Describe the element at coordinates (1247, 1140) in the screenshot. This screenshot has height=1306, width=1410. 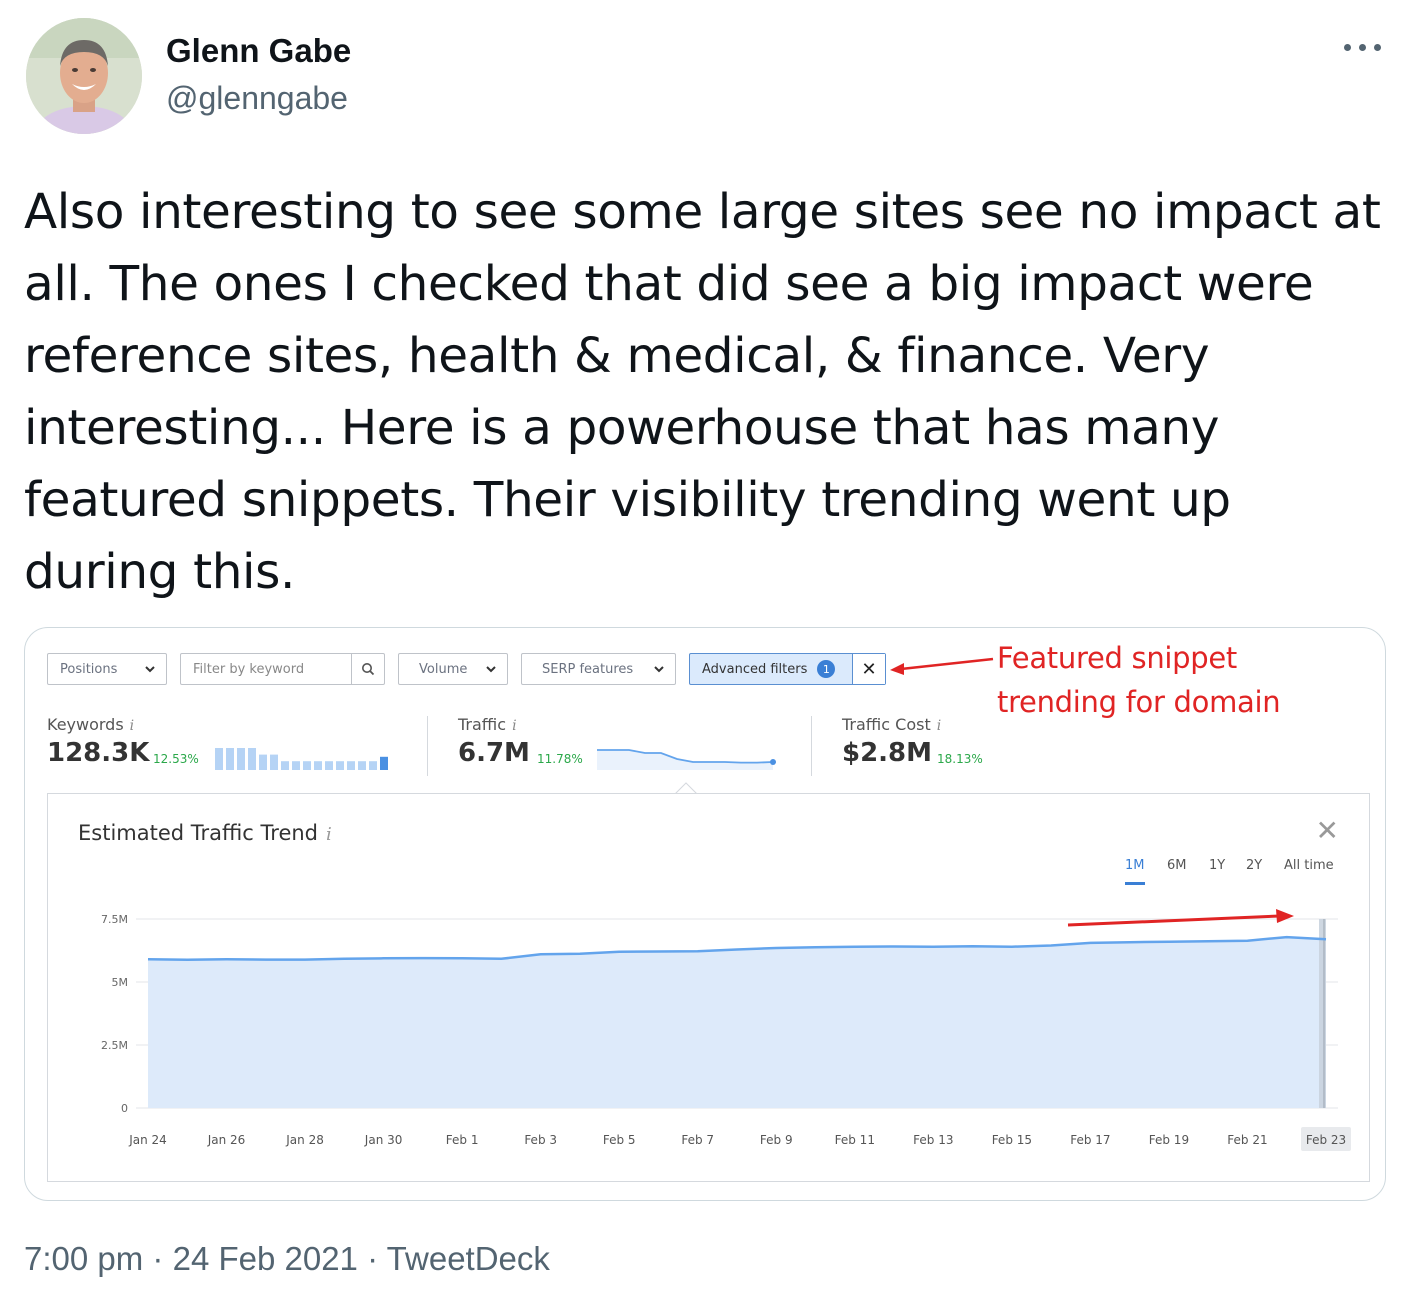
I see `x-tick-label: Feb 21` at that location.